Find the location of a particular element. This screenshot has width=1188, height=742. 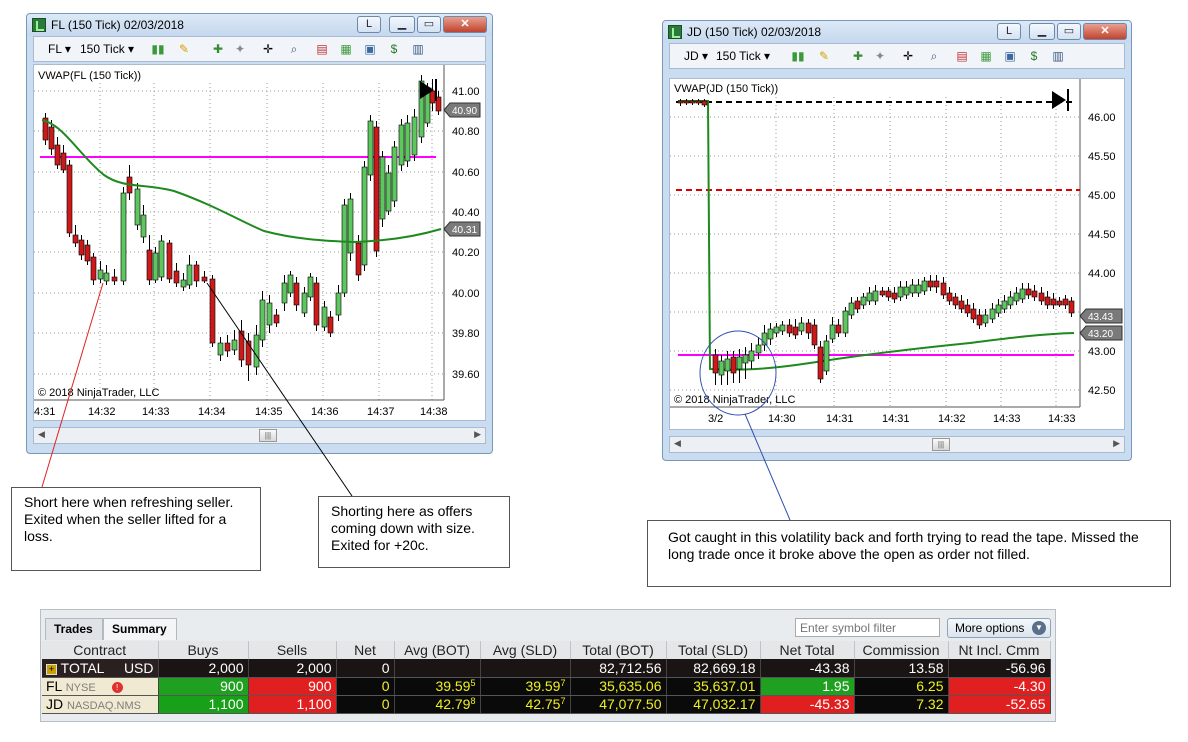

total-sld-cell: 47,032.17 is located at coordinates (713, 704).